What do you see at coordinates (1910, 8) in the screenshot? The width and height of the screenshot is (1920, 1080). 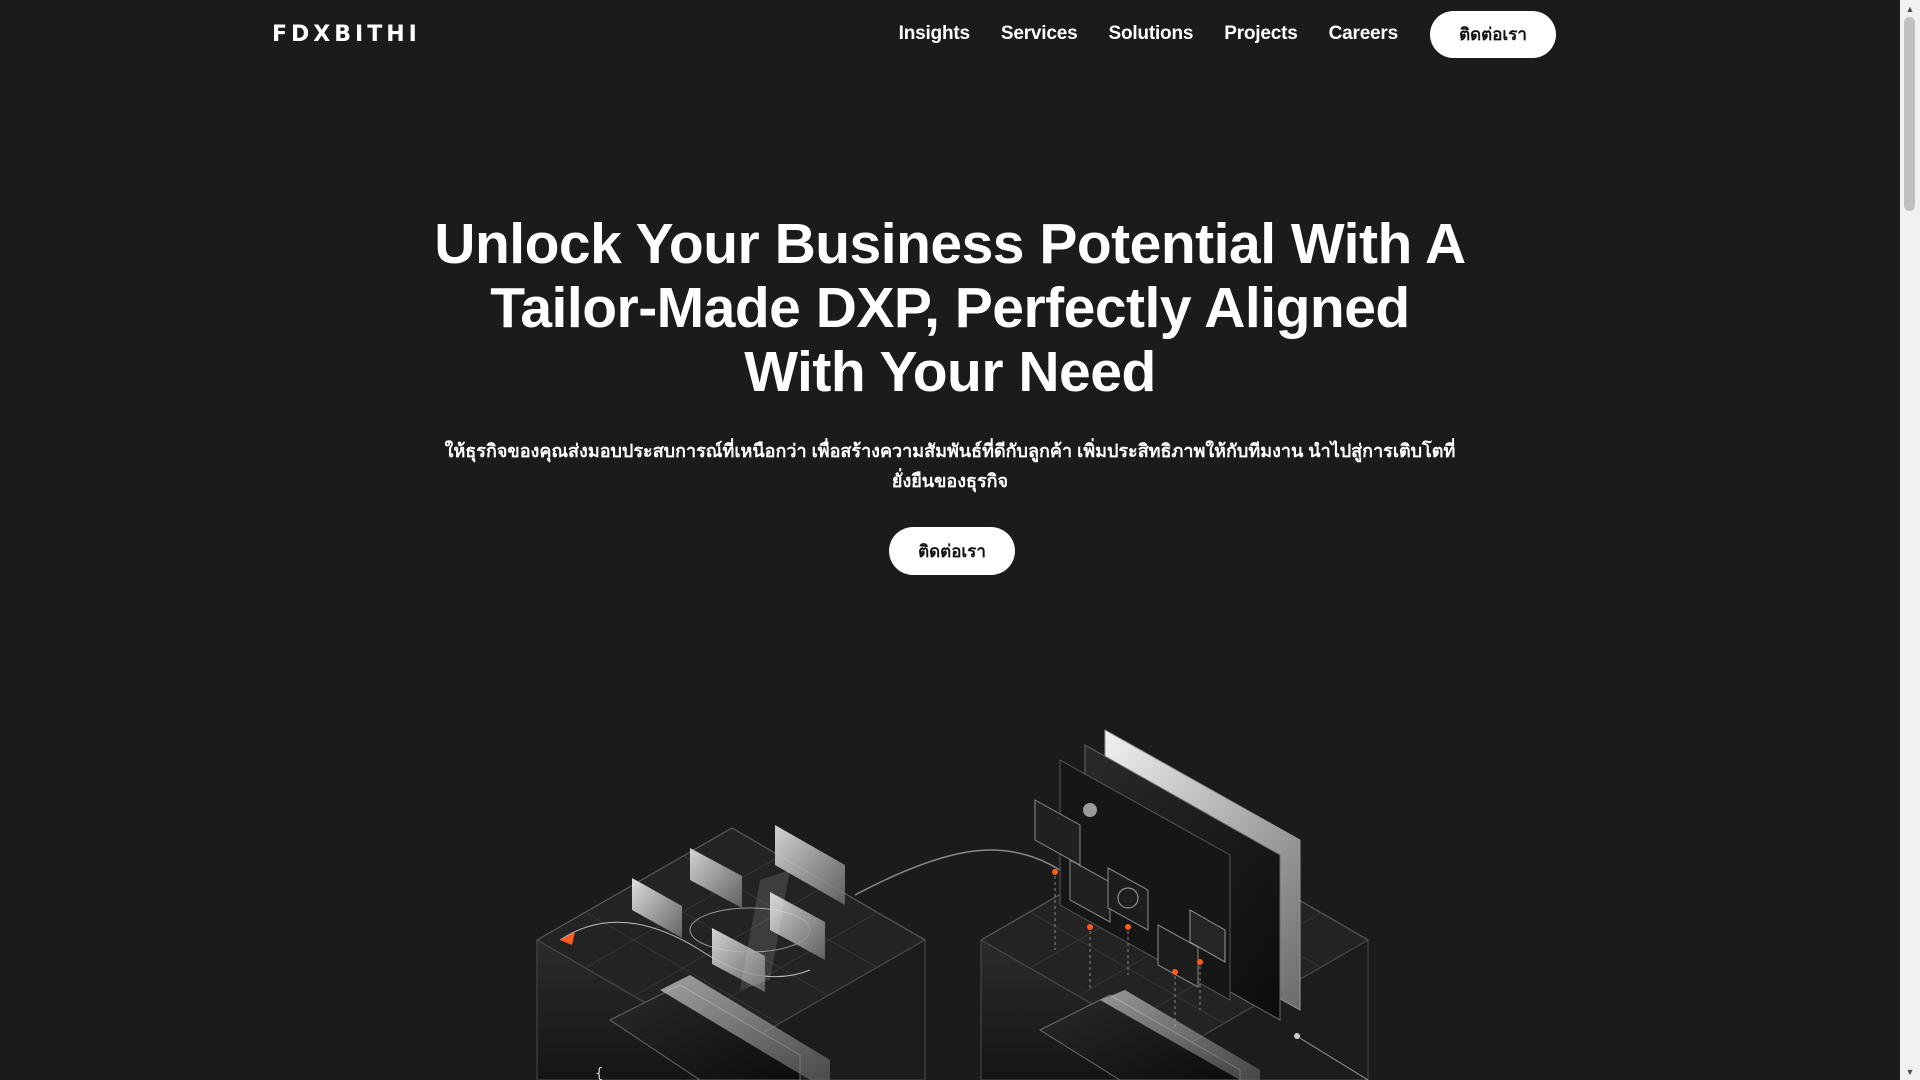 I see `scroll-up-arrow-icon: ▲` at bounding box center [1910, 8].